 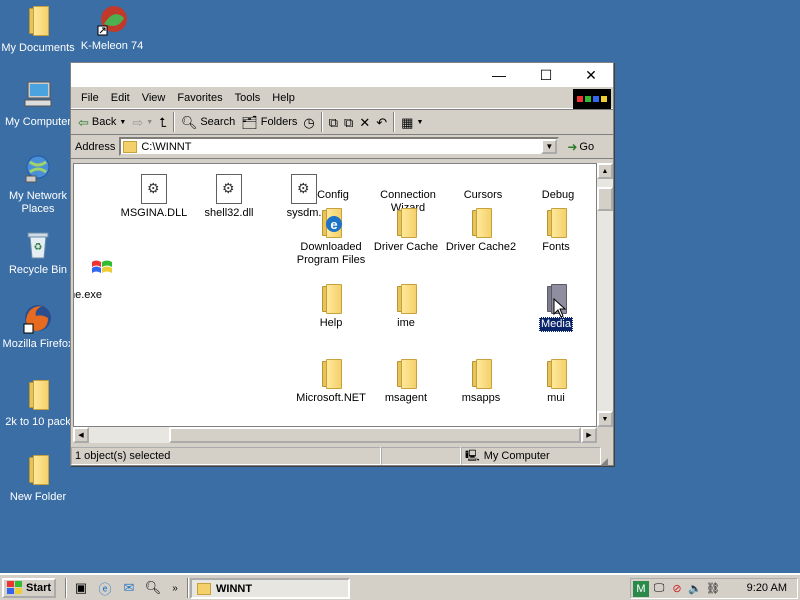 What do you see at coordinates (105, 588) in the screenshot?
I see `ie-icon: ⓔ` at bounding box center [105, 588].